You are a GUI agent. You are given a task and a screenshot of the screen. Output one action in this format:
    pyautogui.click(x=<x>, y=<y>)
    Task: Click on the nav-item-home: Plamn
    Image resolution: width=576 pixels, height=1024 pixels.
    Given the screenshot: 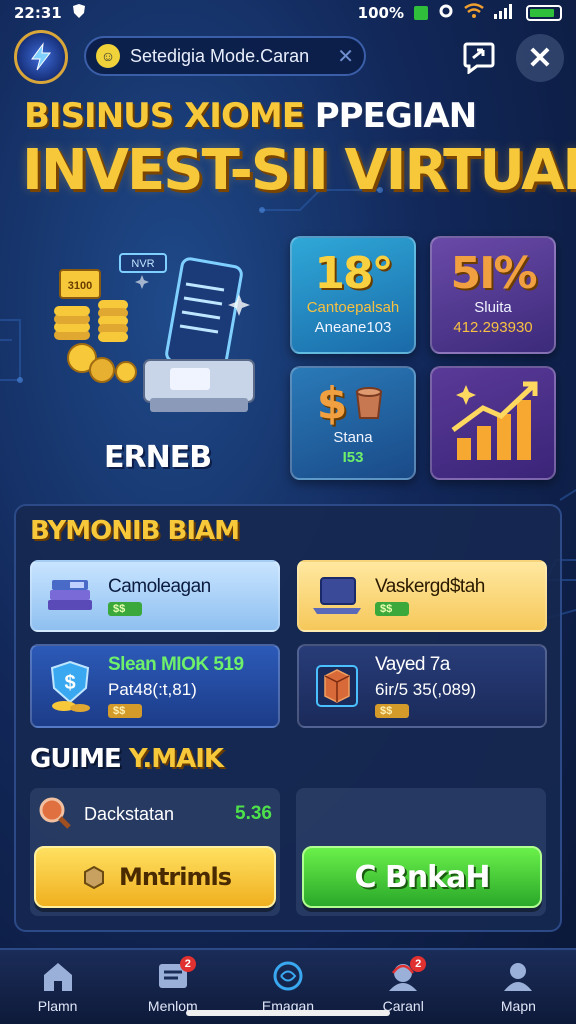 What is the action you would take?
    pyautogui.click(x=57, y=987)
    